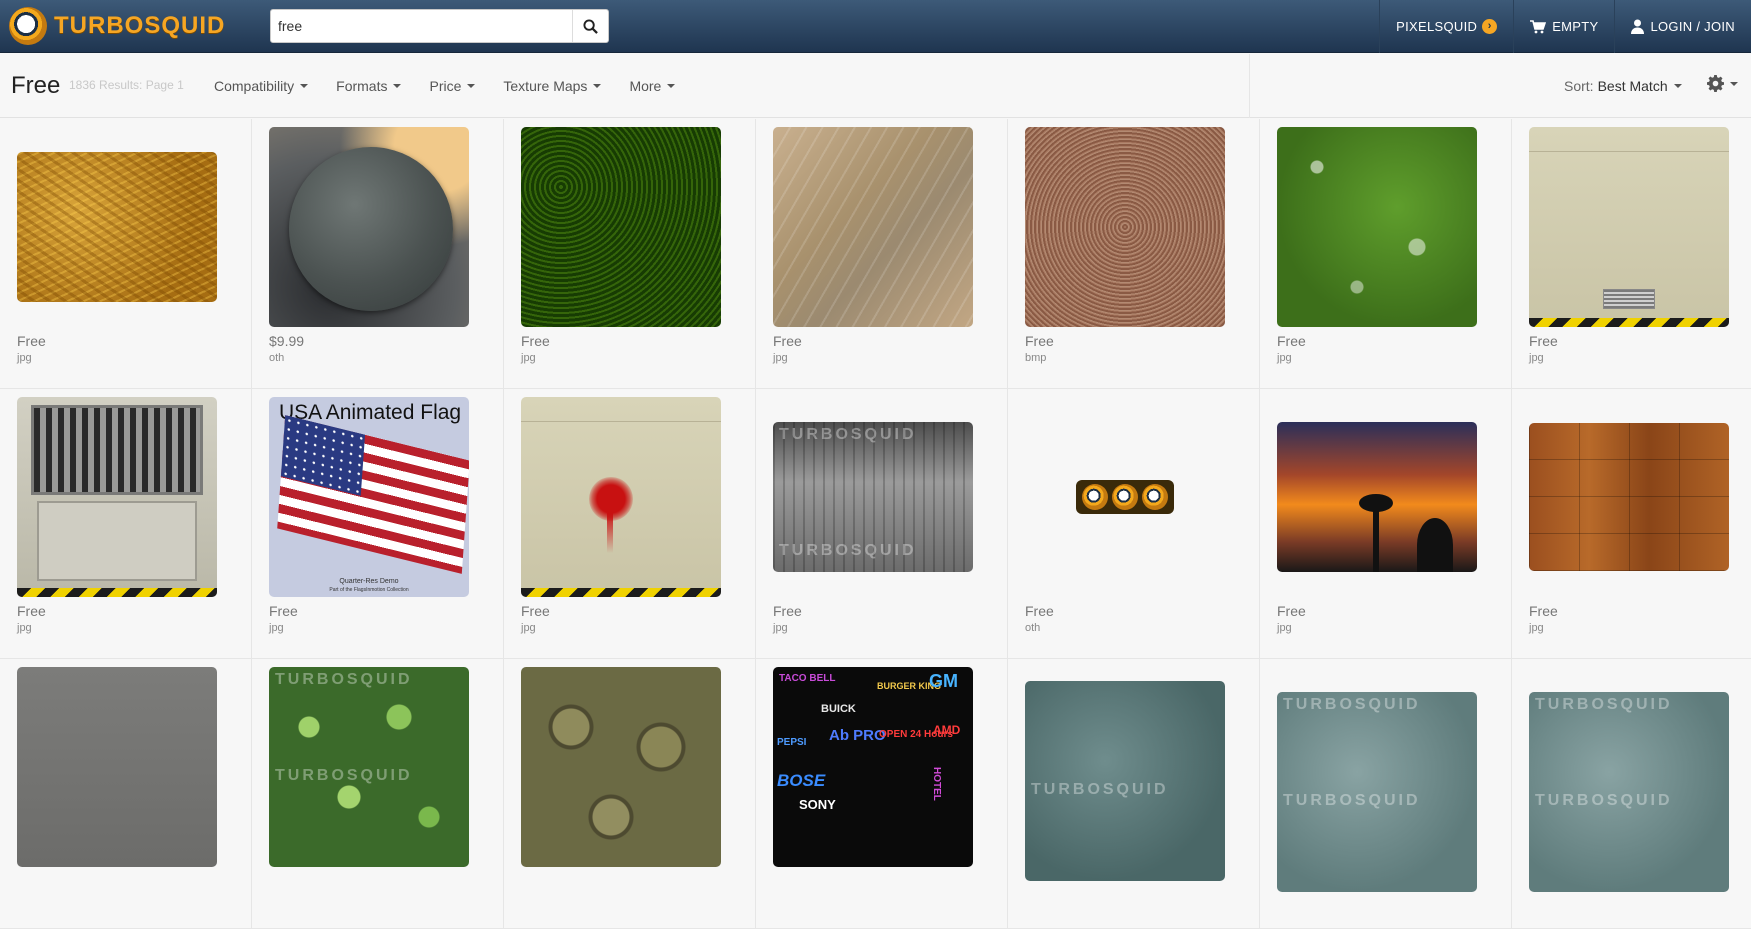 Image resolution: width=1751 pixels, height=929 pixels. Describe the element at coordinates (304, 86) in the screenshot. I see `caret-down-icon` at that location.